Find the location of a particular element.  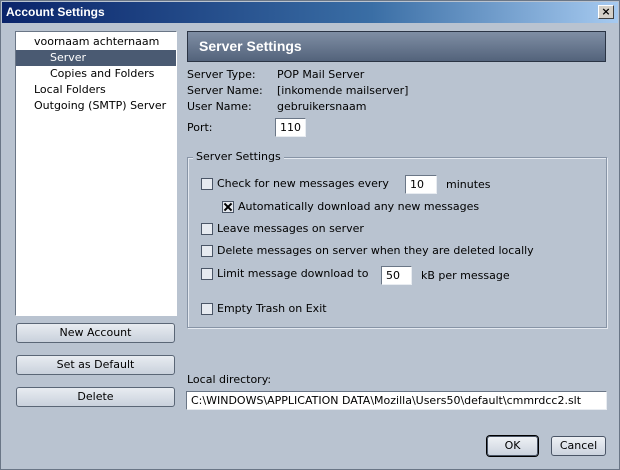

server-name-label: Server Name: is located at coordinates (225, 90).